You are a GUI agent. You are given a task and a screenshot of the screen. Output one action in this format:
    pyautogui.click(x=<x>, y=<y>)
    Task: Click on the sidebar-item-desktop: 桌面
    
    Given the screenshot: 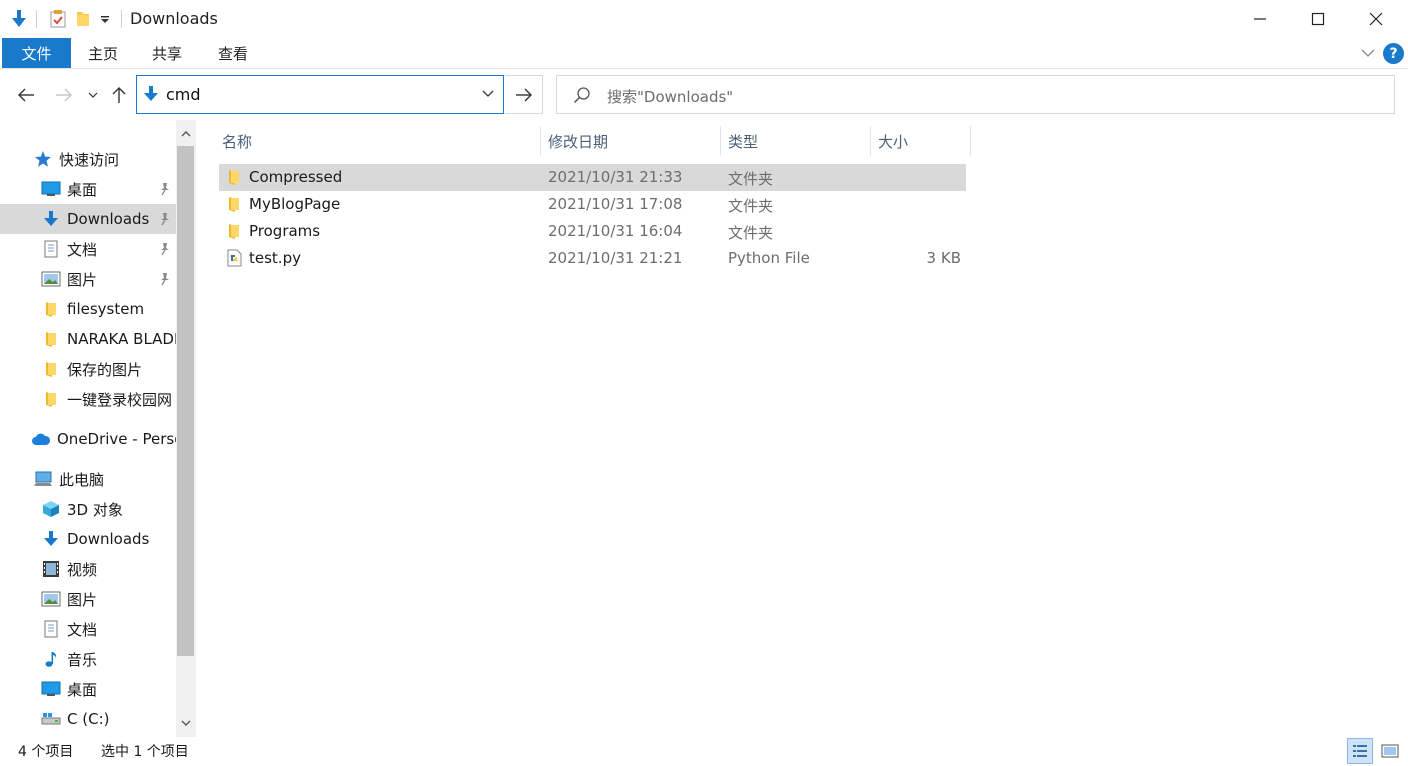 What is the action you would take?
    pyautogui.click(x=88, y=189)
    